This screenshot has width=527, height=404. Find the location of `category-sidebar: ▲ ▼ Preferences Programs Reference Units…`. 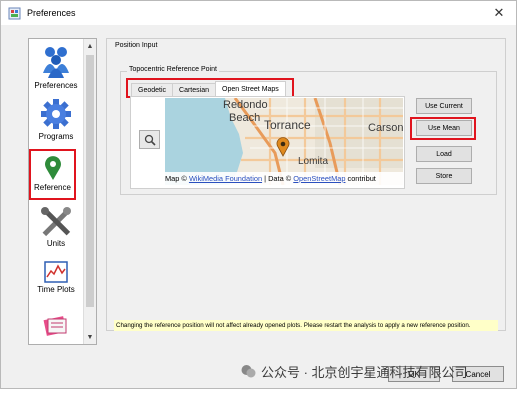

category-sidebar: ▲ ▼ Preferences Programs Reference Units… is located at coordinates (62, 191).